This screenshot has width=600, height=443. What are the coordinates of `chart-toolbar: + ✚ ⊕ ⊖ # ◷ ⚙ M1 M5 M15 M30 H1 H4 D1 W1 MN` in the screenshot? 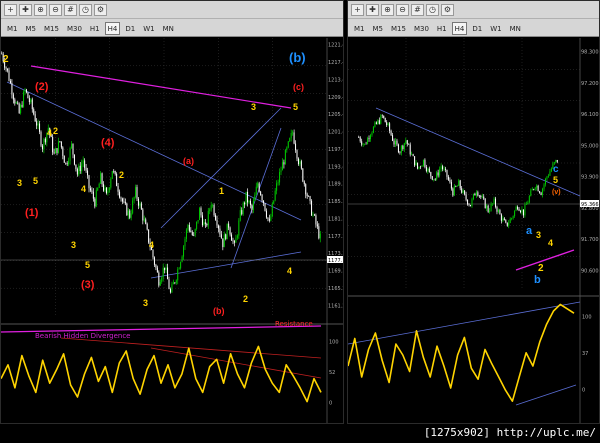 It's located at (172, 19).